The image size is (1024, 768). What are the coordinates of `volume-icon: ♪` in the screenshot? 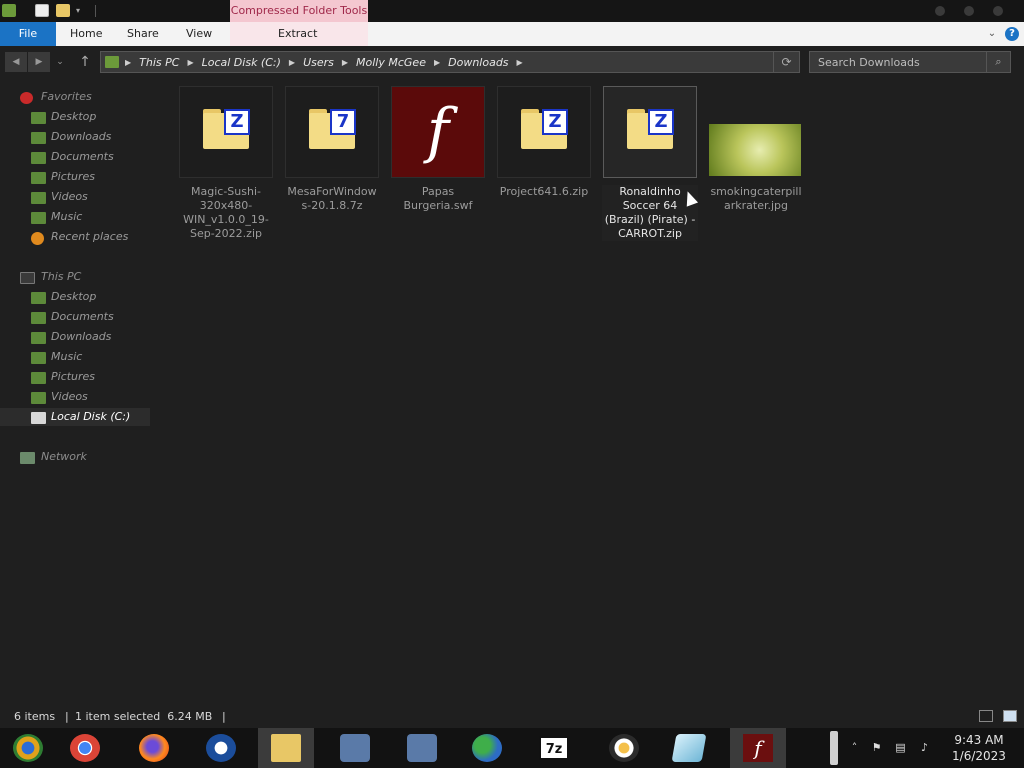 It's located at (924, 747).